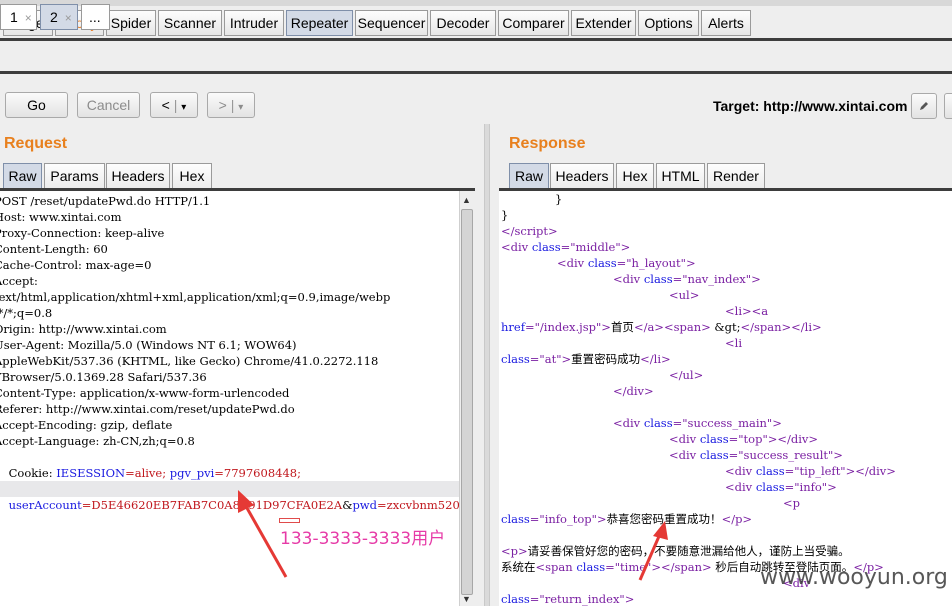  What do you see at coordinates (854, 577) in the screenshot?
I see `watermark: www.wooyun.org` at bounding box center [854, 577].